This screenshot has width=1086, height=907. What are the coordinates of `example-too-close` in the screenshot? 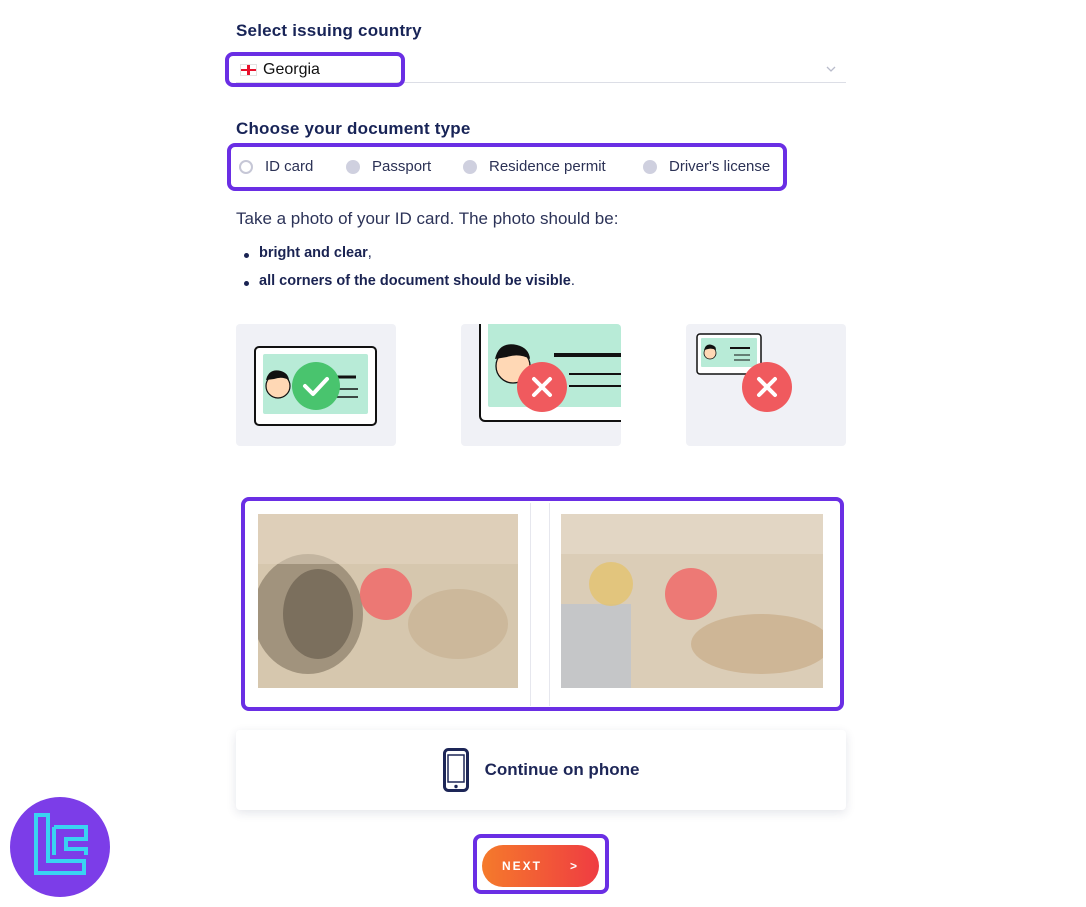 It's located at (541, 385).